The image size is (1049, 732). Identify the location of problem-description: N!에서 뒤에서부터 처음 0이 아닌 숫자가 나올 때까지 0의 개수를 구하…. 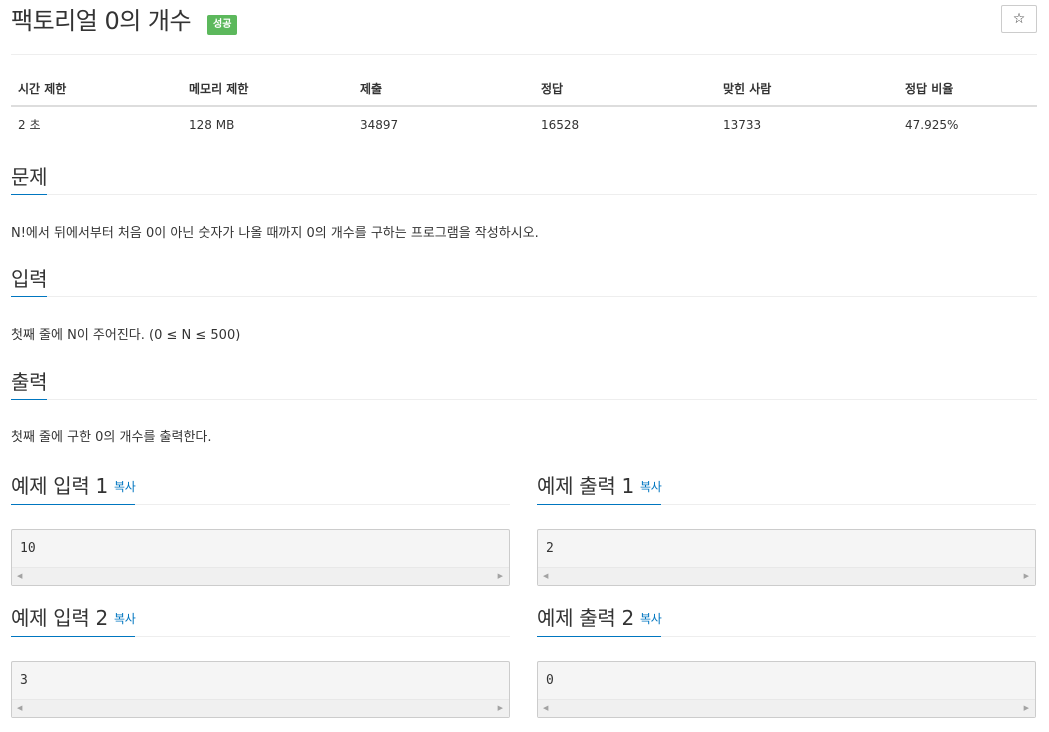
(275, 233).